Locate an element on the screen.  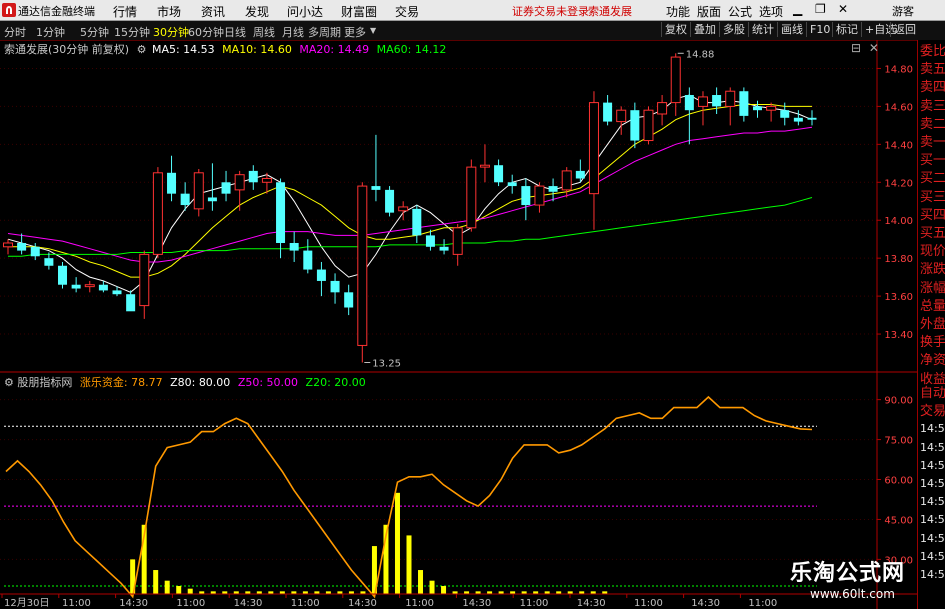
quote-label-11: 现价 is located at coordinates (932, 252).